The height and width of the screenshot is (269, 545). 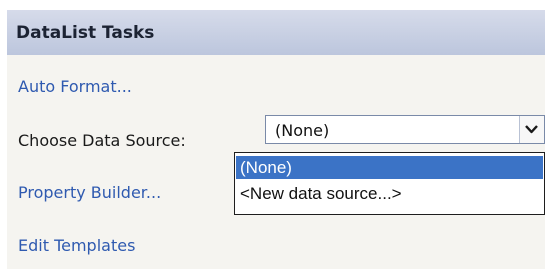 I want to click on panel-title: DataList Tasks, so click(x=85, y=33).